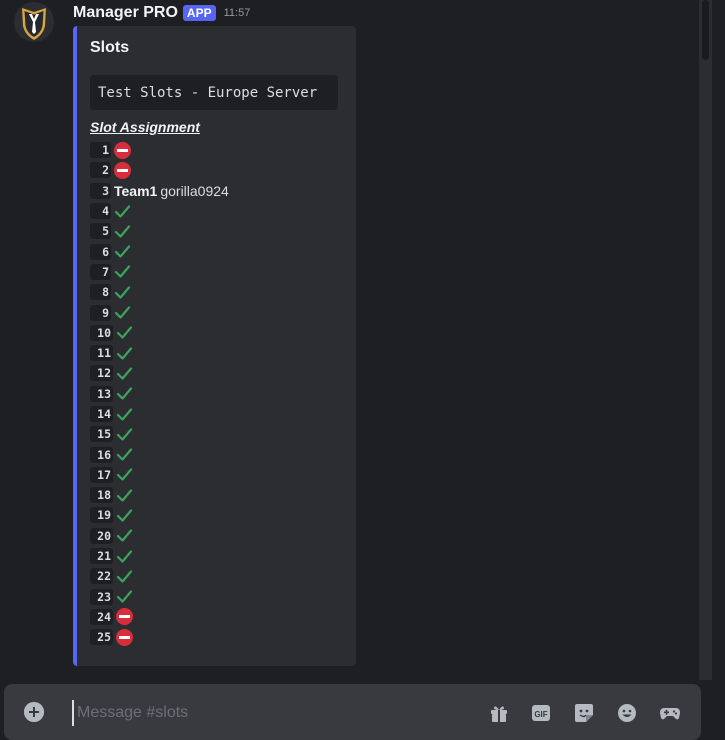 This screenshot has width=725, height=740. Describe the element at coordinates (101, 332) in the screenshot. I see `slot-number: 10` at that location.